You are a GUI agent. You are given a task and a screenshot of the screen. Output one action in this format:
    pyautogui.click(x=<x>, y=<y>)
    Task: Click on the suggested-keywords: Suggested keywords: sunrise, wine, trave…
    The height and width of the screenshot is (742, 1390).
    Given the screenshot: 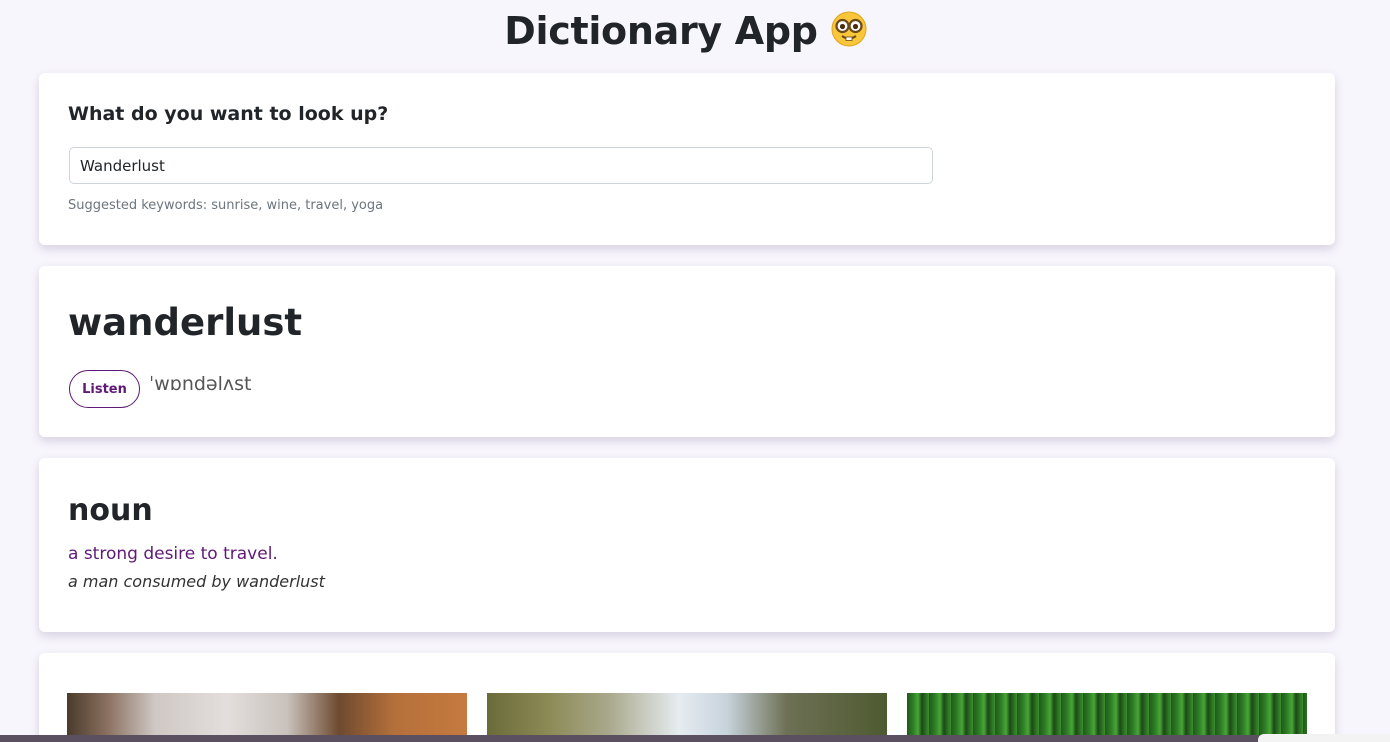 What is the action you would take?
    pyautogui.click(x=226, y=205)
    